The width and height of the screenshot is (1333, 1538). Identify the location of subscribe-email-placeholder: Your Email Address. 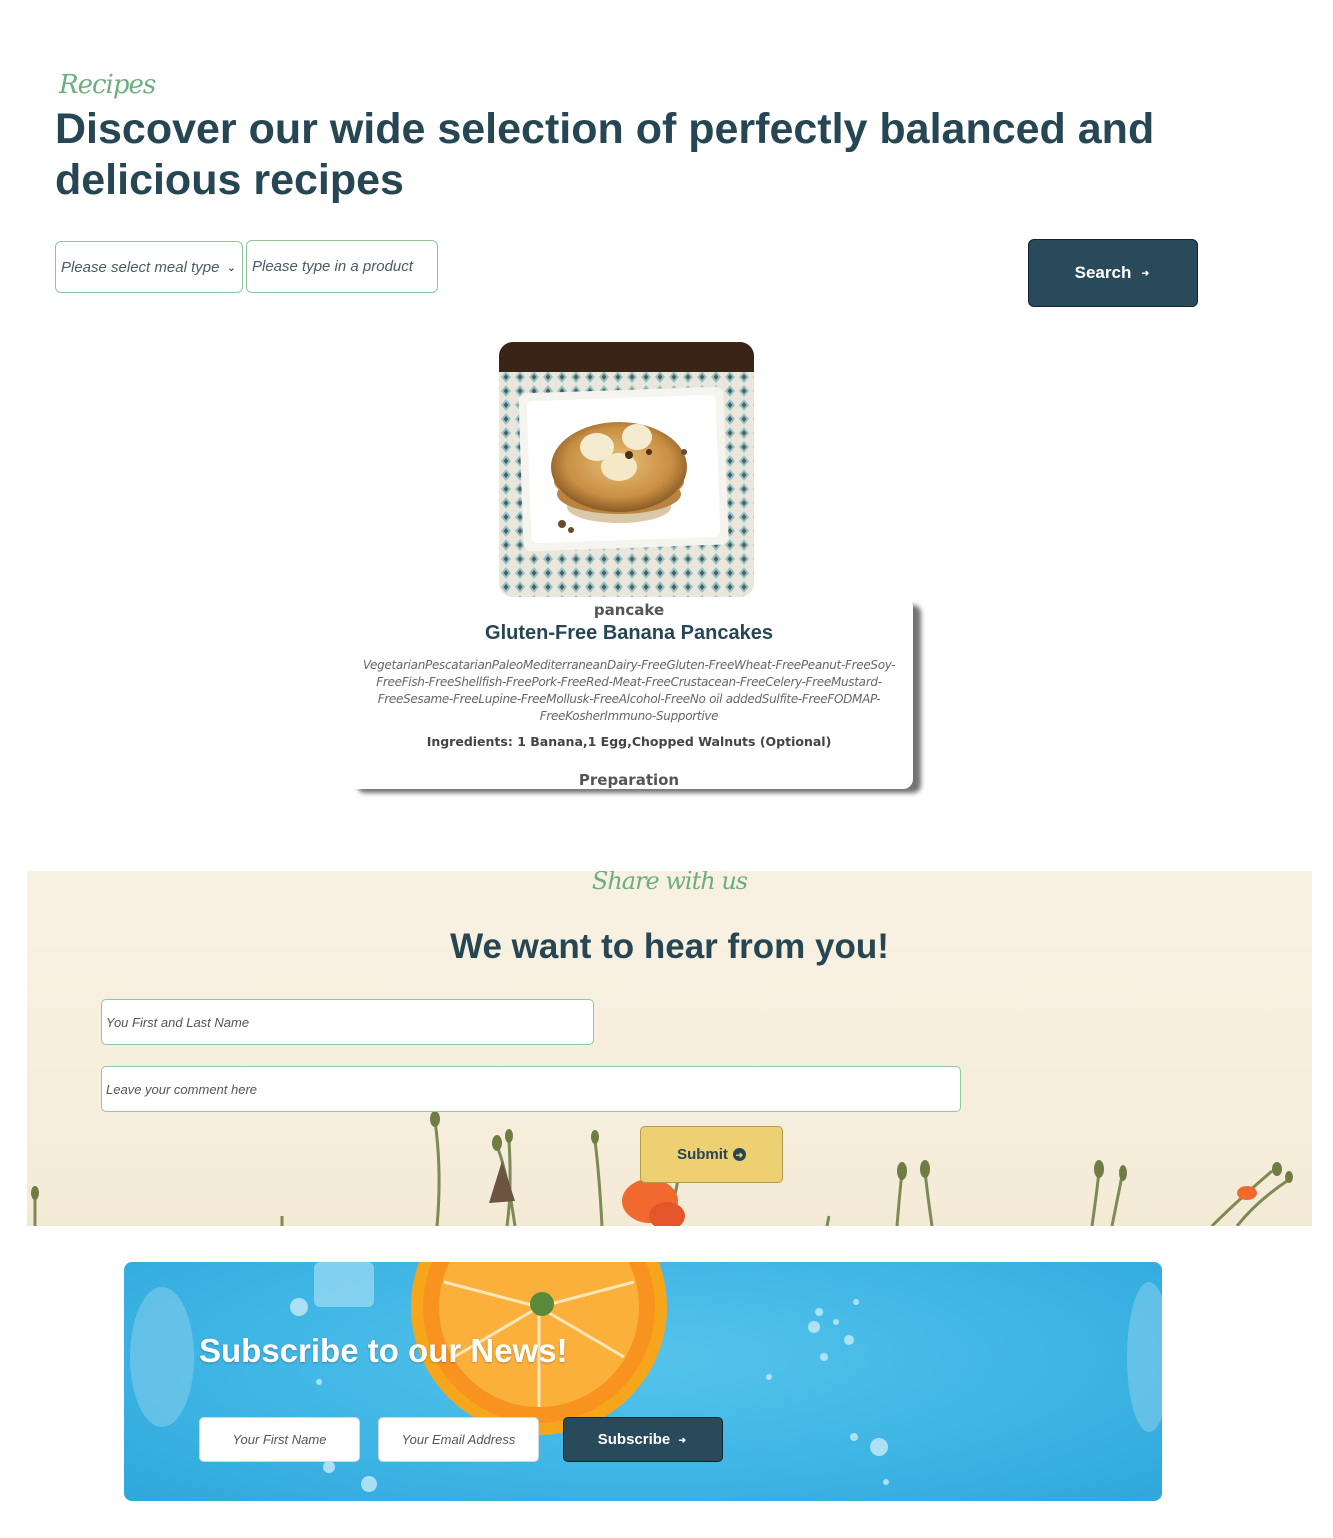
(458, 1439).